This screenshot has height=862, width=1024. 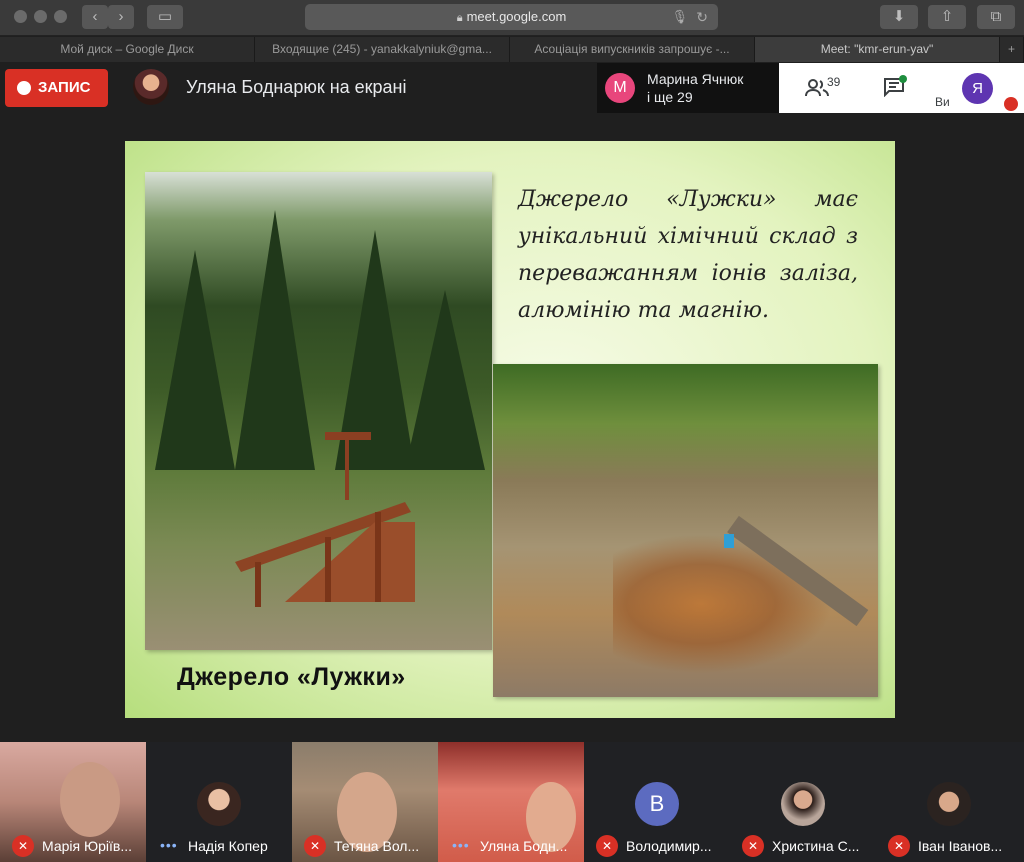 I want to click on chevron-right-icon: ›, so click(x=121, y=16).